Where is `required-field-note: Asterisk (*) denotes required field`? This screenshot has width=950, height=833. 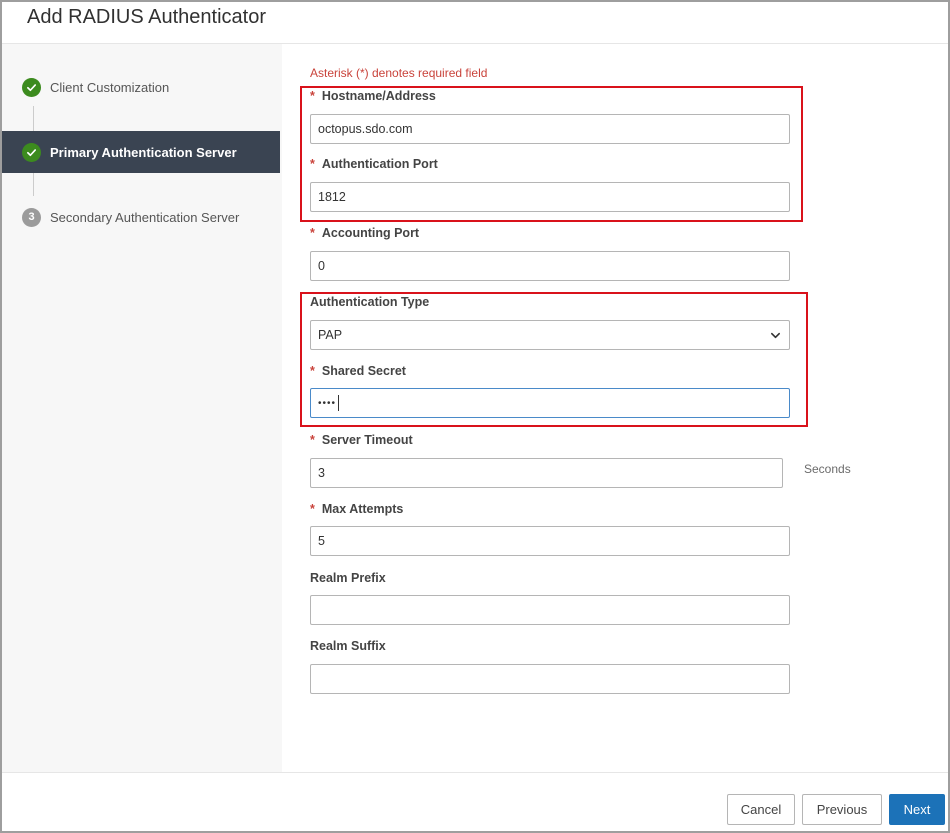 required-field-note: Asterisk (*) denotes required field is located at coordinates (399, 73).